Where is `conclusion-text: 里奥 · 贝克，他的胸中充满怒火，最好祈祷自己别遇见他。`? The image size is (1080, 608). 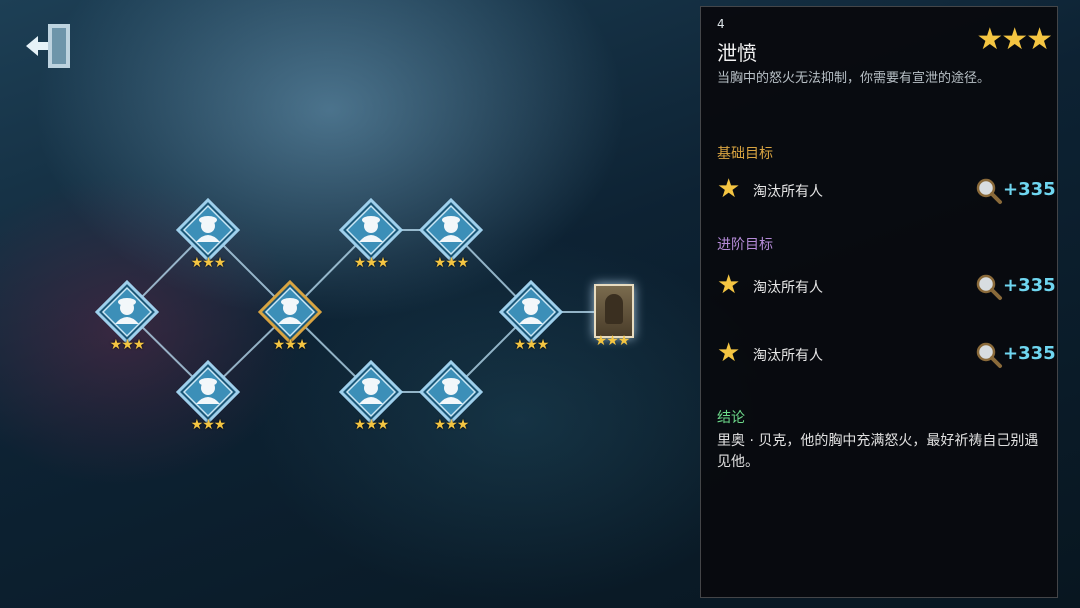 conclusion-text: 里奥 · 贝克，他的胸中充满怒火，最好祈祷自己别遇见他。 is located at coordinates (878, 451).